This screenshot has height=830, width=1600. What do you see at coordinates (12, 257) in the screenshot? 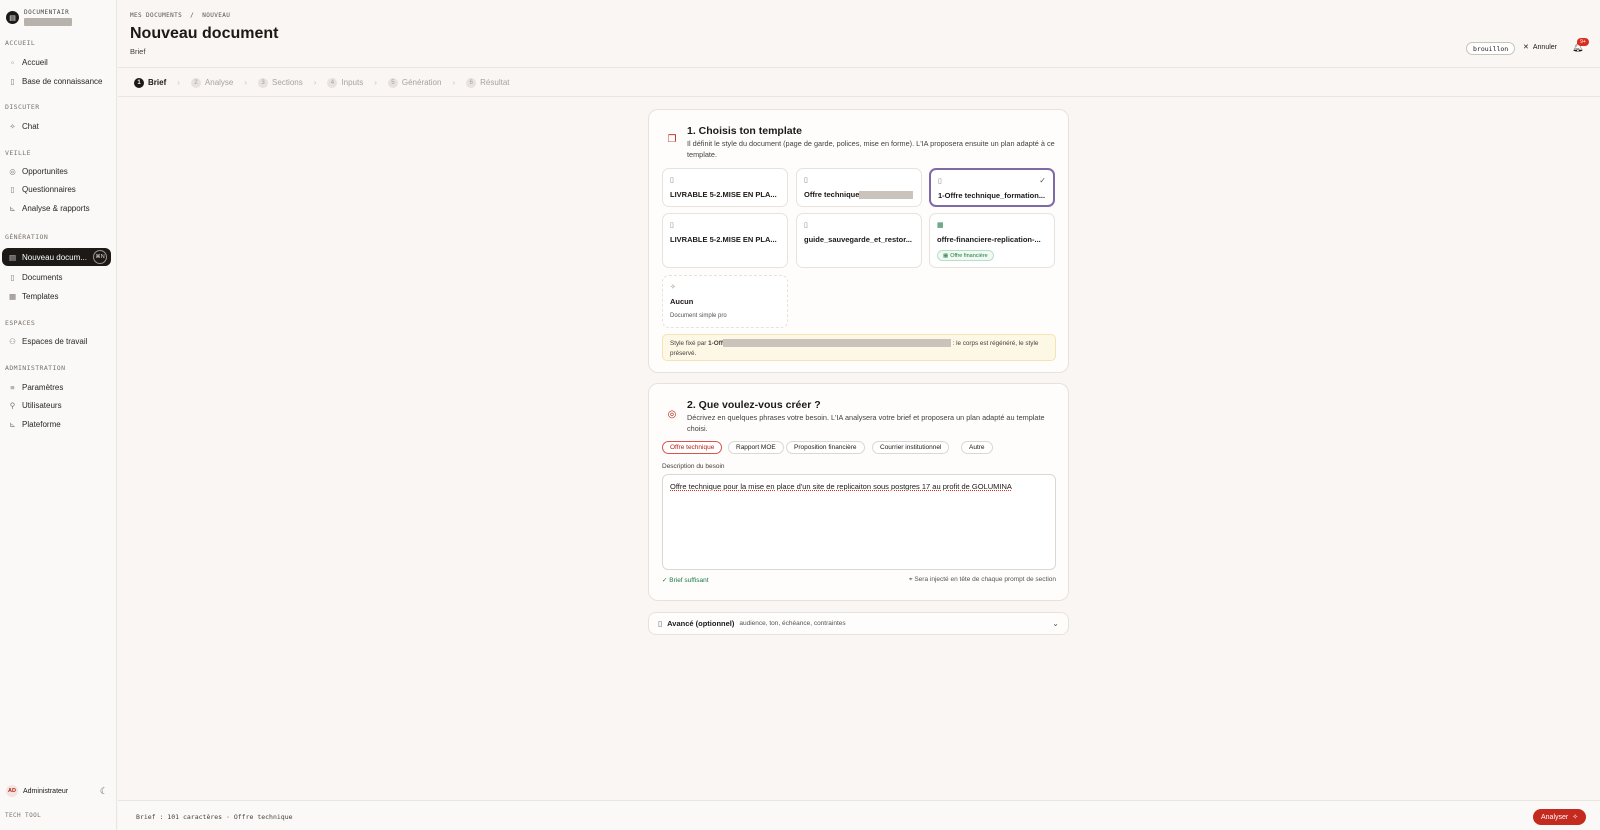
I see `file-plus-icon: ▤` at bounding box center [12, 257].